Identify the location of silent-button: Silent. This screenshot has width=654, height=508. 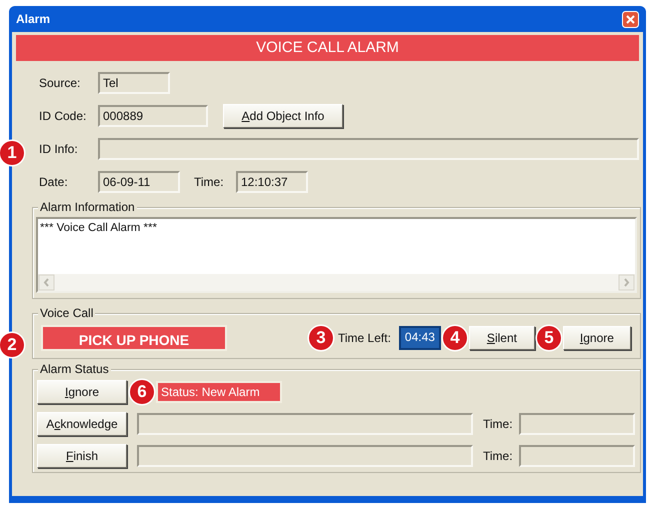
(501, 338).